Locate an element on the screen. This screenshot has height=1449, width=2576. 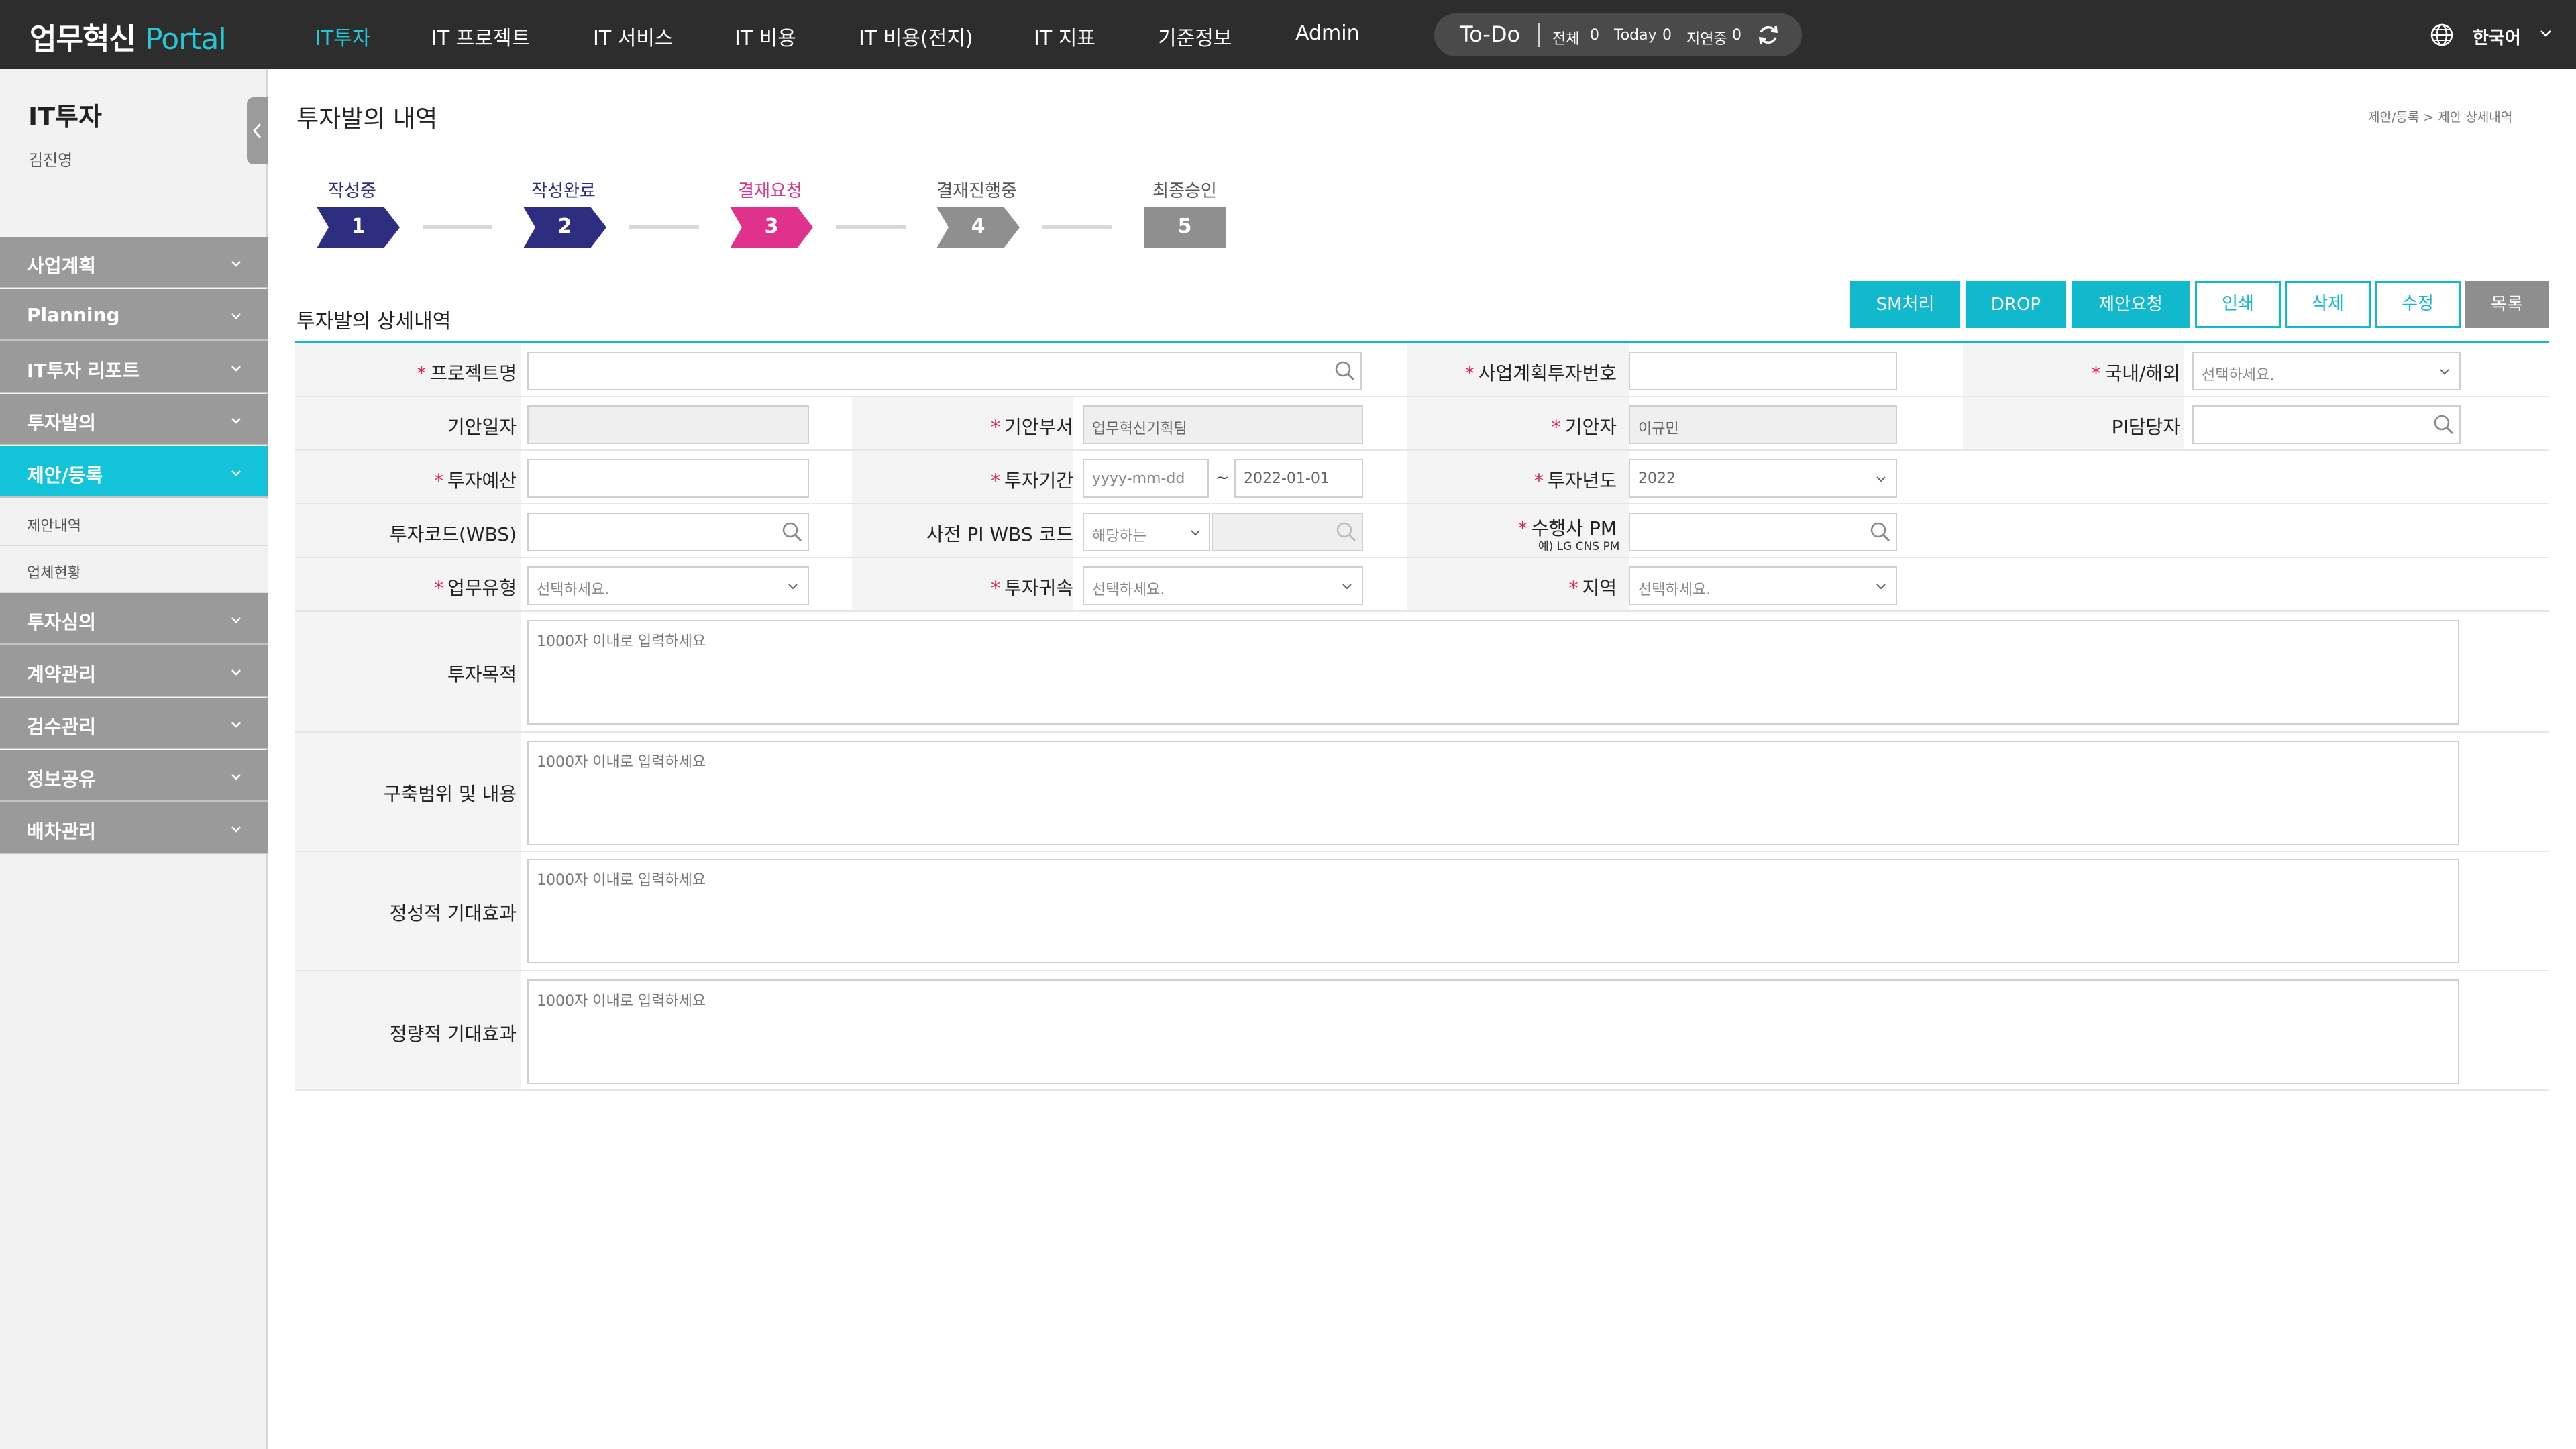
domestic-overseas-label: * 국내/해외 is located at coordinates (2135, 373).